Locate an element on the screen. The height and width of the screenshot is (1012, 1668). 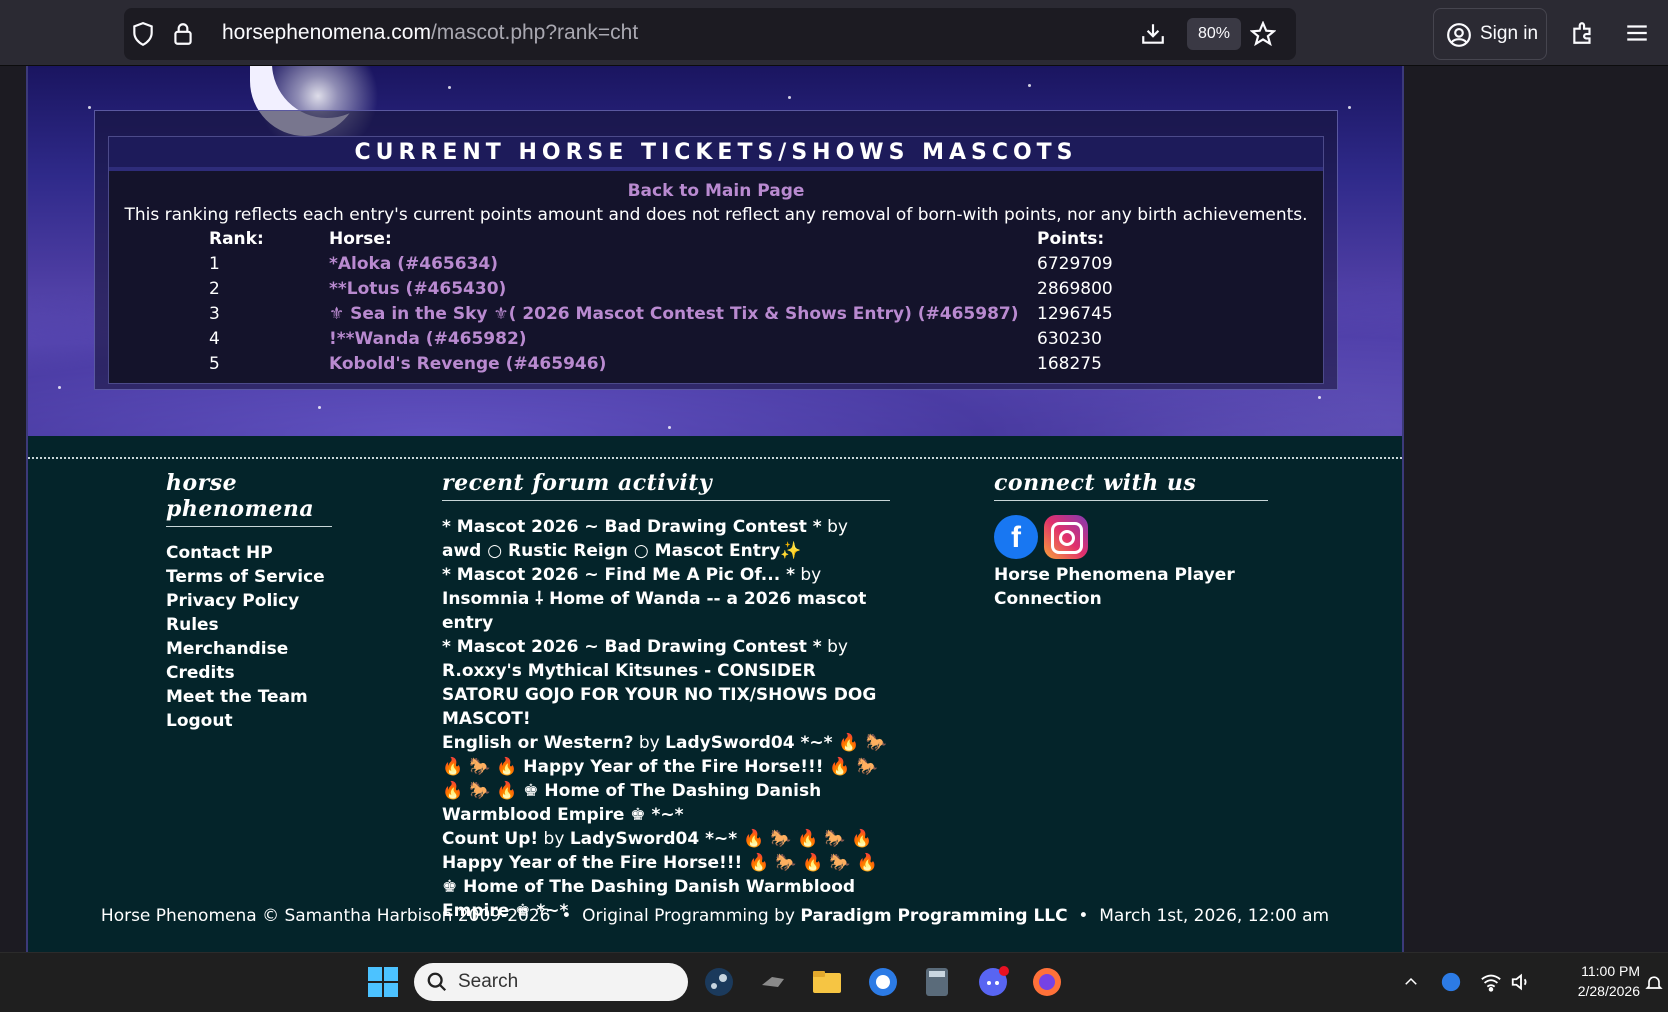
footer-link-team: Meet the Team is located at coordinates (249, 697).